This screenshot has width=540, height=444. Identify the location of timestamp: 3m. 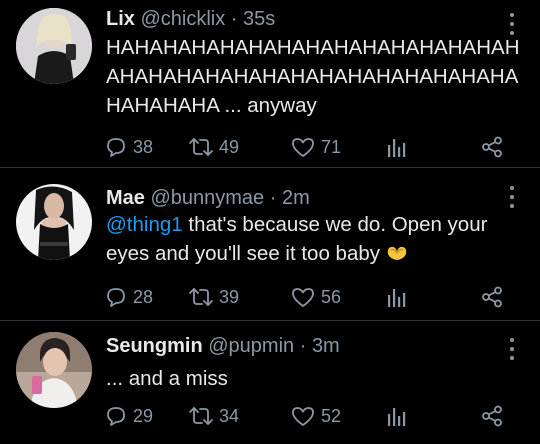
(326, 346).